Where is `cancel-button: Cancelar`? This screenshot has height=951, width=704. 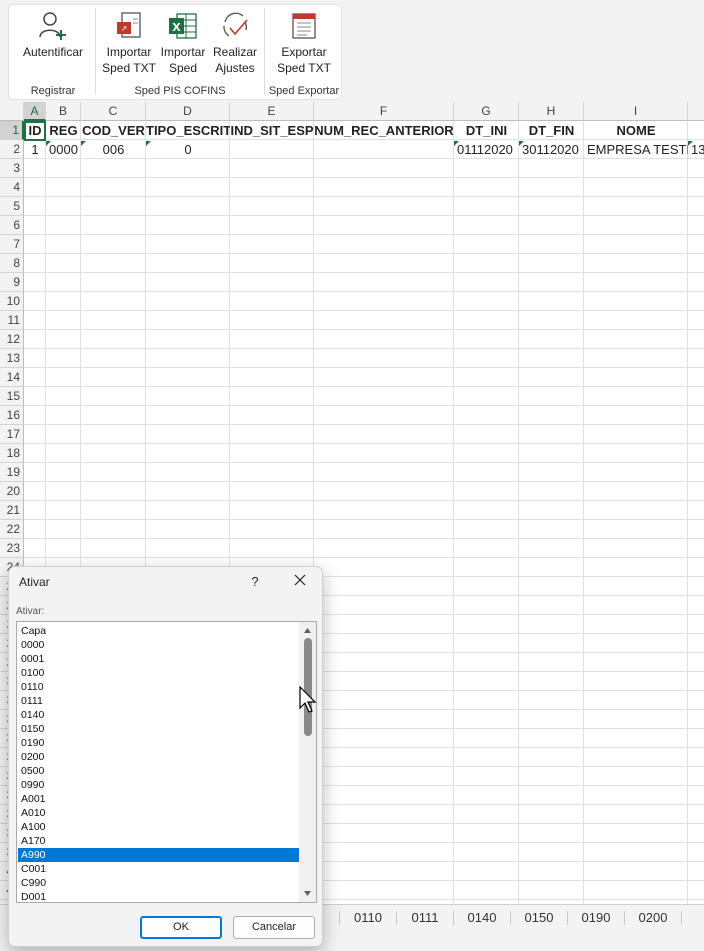
cancel-button: Cancelar is located at coordinates (274, 927).